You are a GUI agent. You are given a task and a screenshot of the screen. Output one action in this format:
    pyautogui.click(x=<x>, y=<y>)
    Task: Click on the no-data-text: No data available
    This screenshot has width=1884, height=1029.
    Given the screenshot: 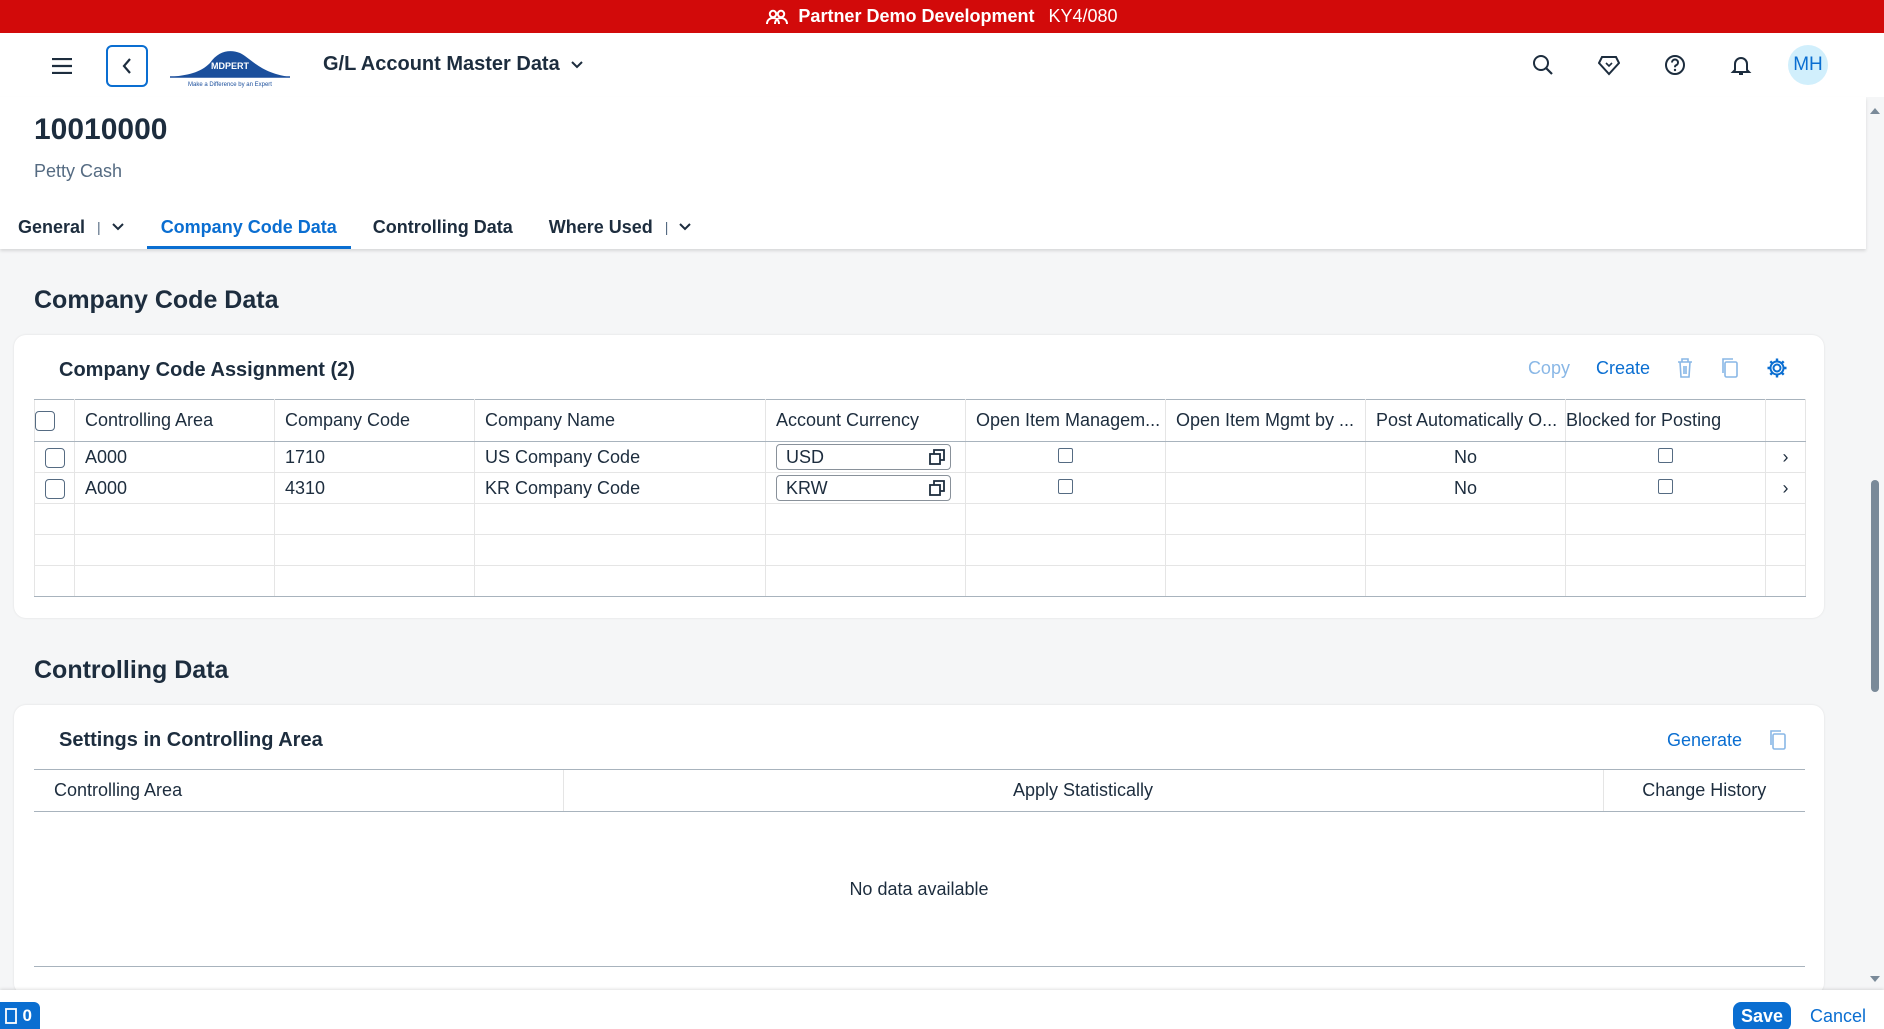 What is the action you would take?
    pyautogui.click(x=919, y=889)
    